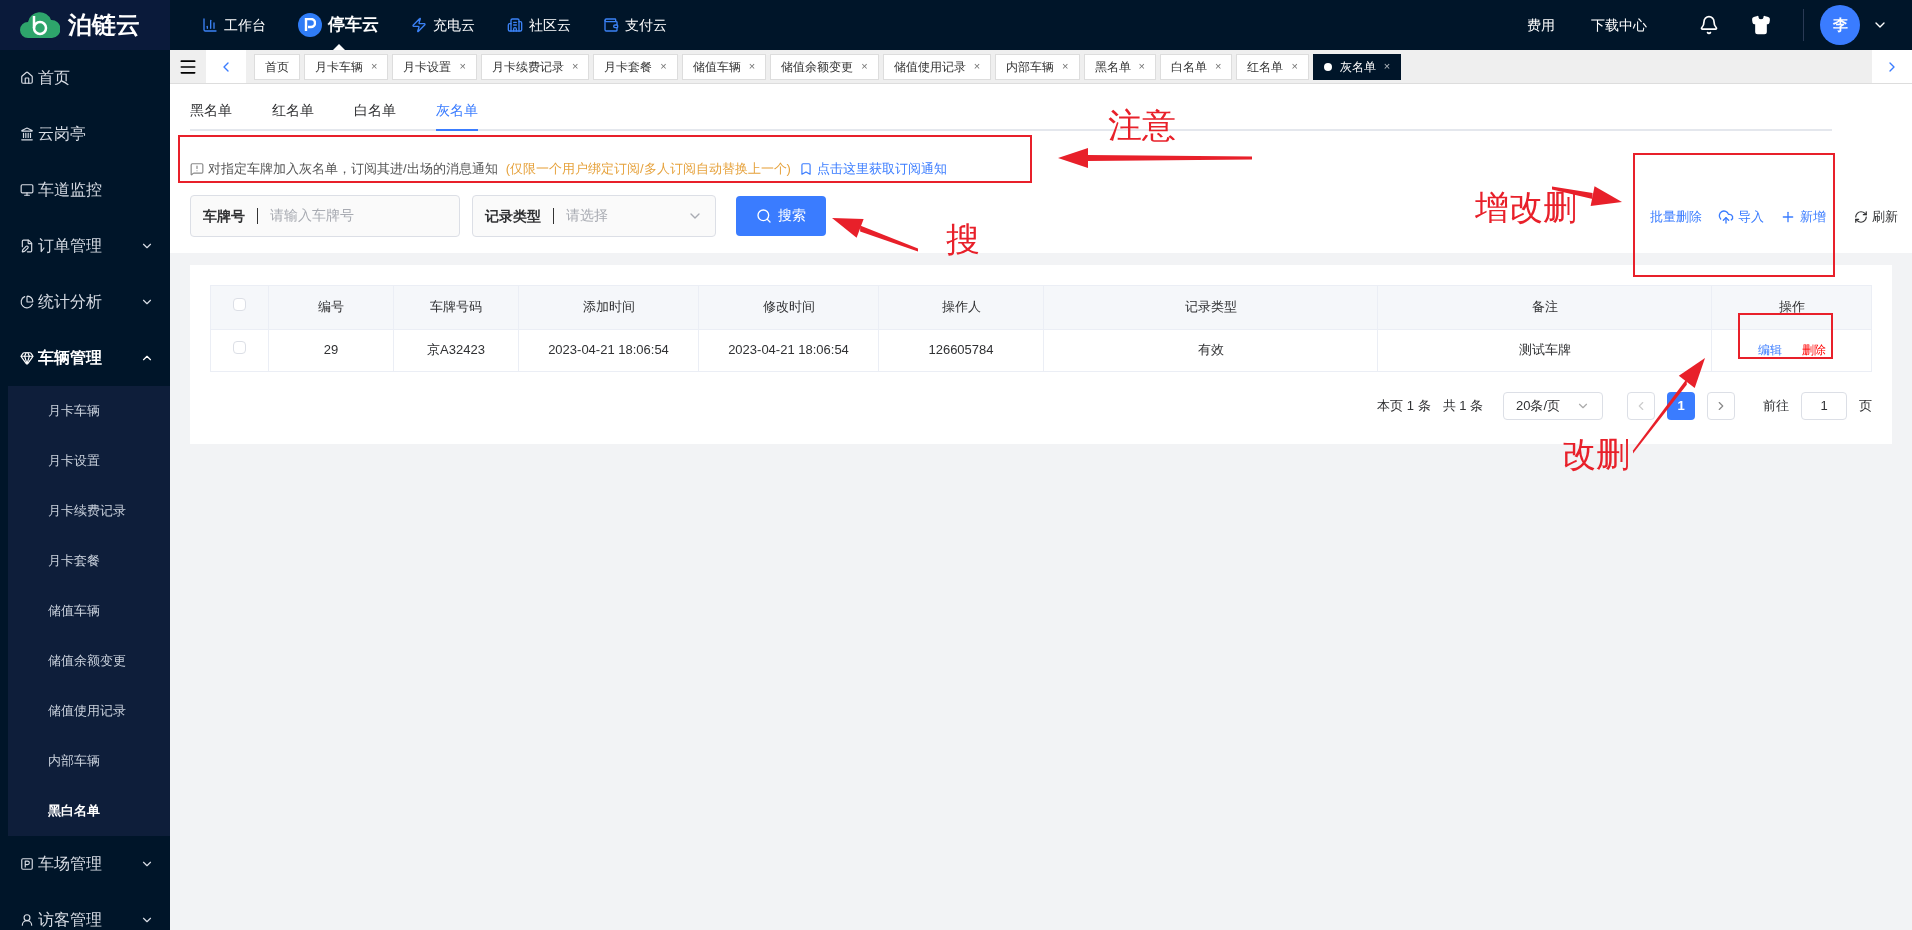 The height and width of the screenshot is (930, 1912). I want to click on top-link: 费用, so click(1541, 25).